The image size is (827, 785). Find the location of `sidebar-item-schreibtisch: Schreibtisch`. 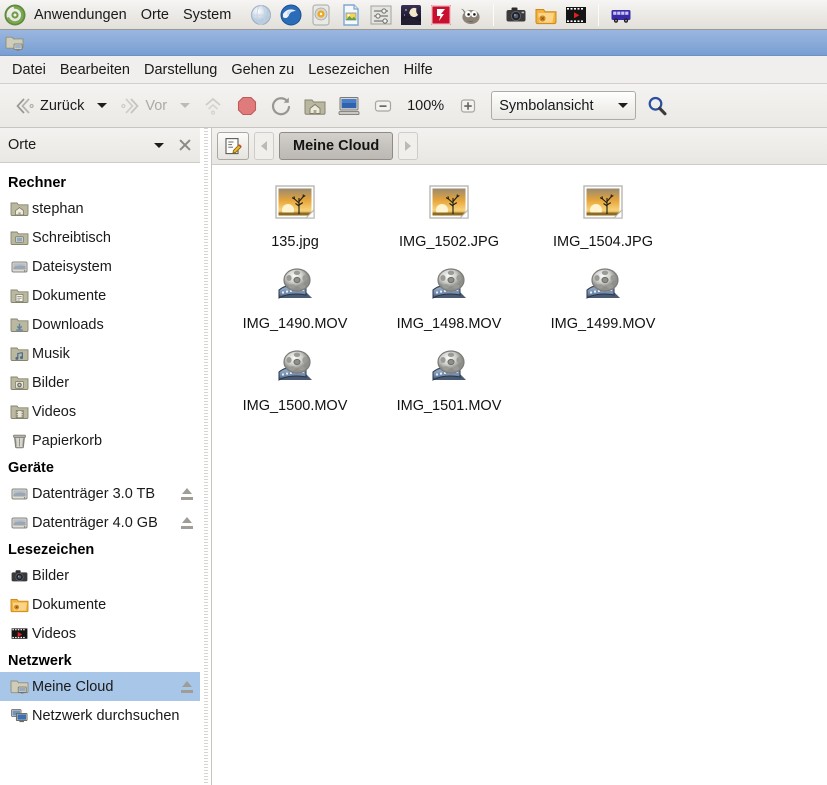

sidebar-item-schreibtisch: Schreibtisch is located at coordinates (100, 237).